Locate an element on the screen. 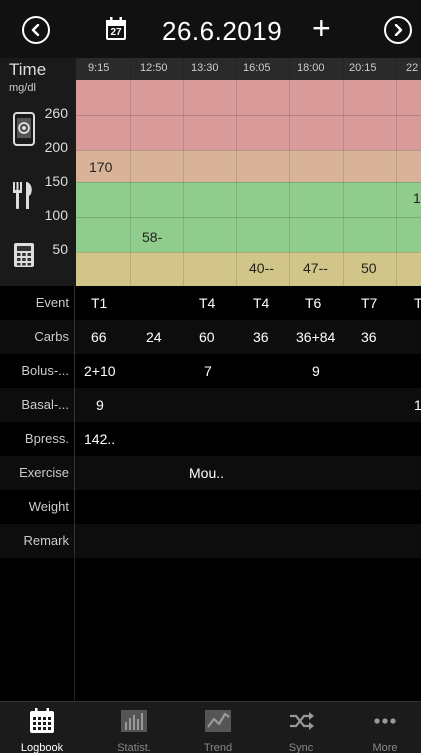 This screenshot has height=753, width=421. time-header-row: 9:15 12:50 13:30 16:05 18:00 20:15 22 is located at coordinates (248, 69).